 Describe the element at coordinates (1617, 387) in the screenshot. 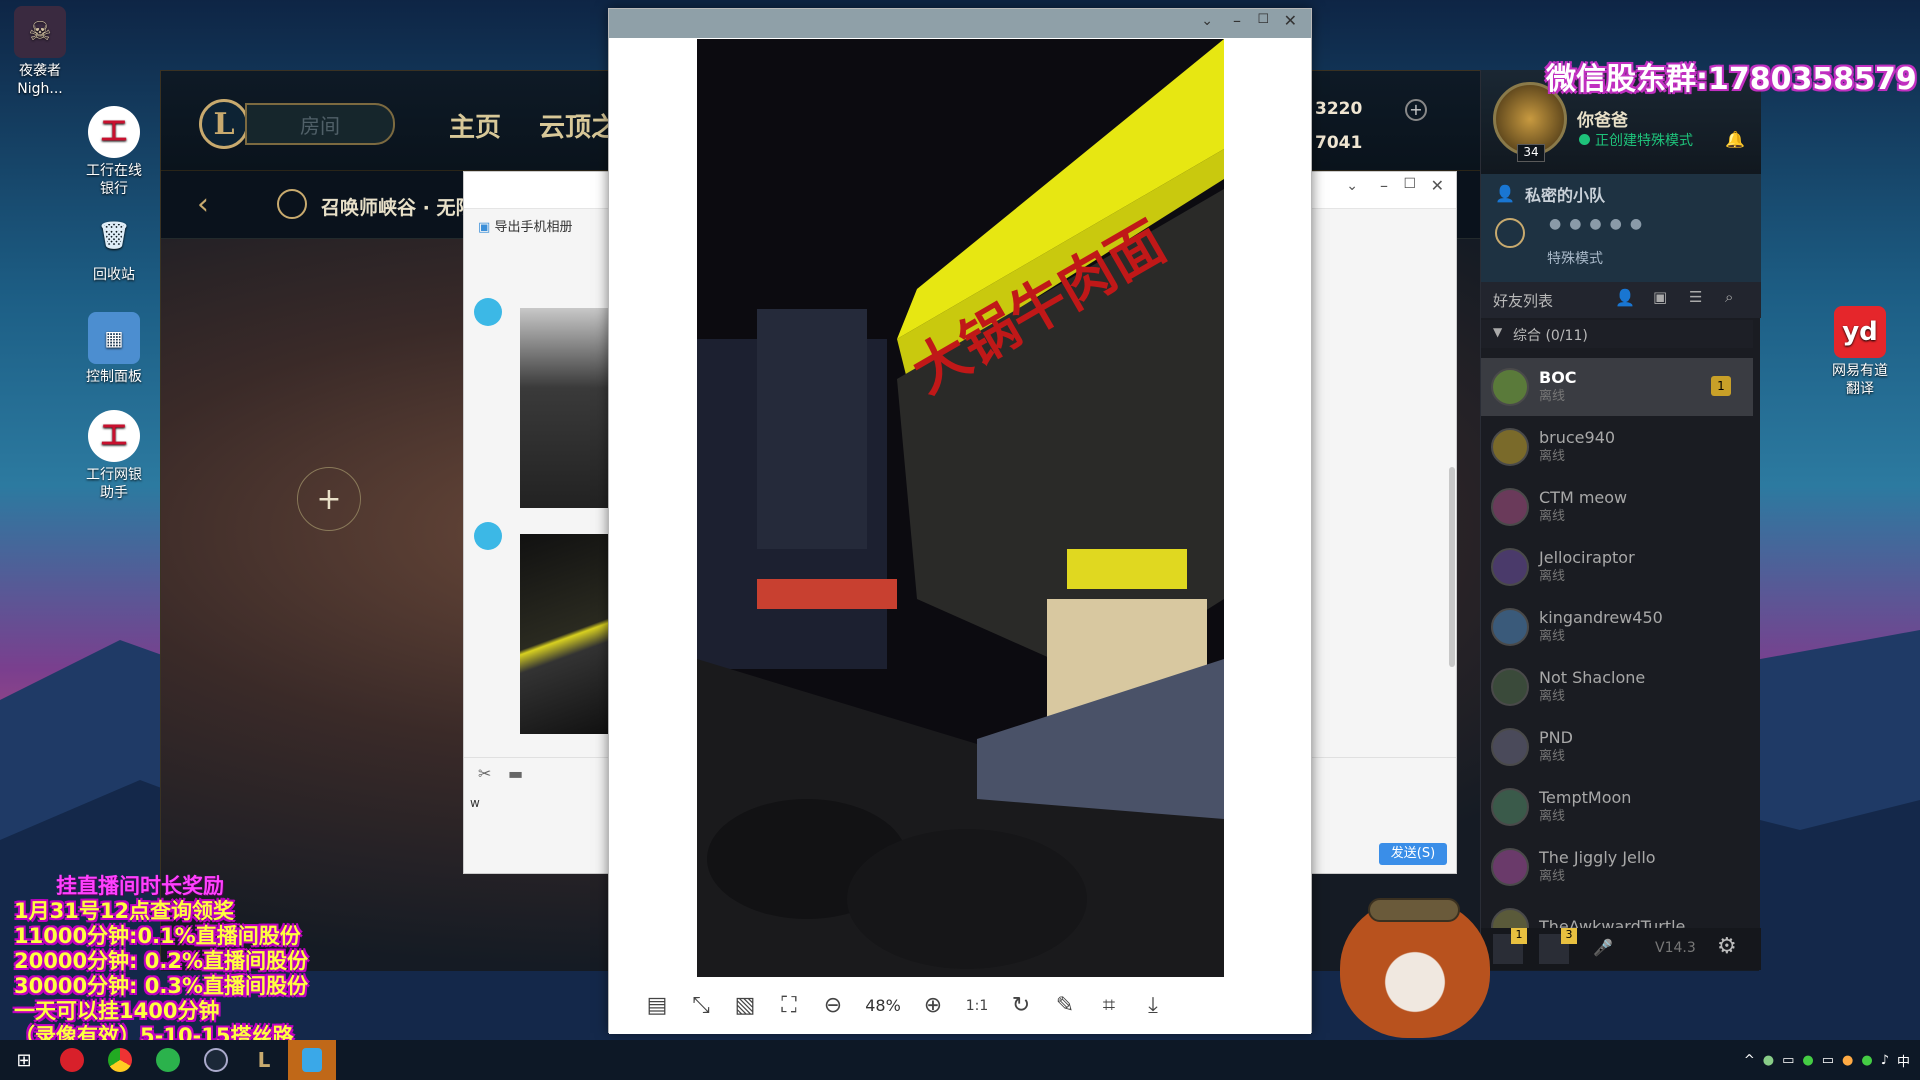

I see `friend-row: BOC 离线 1` at that location.